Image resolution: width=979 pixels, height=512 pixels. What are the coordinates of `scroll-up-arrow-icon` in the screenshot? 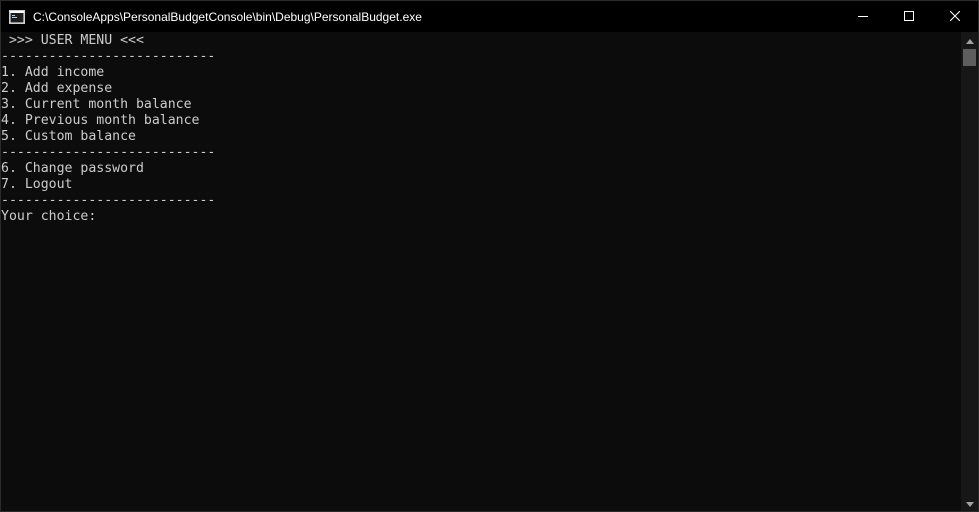 It's located at (969, 40).